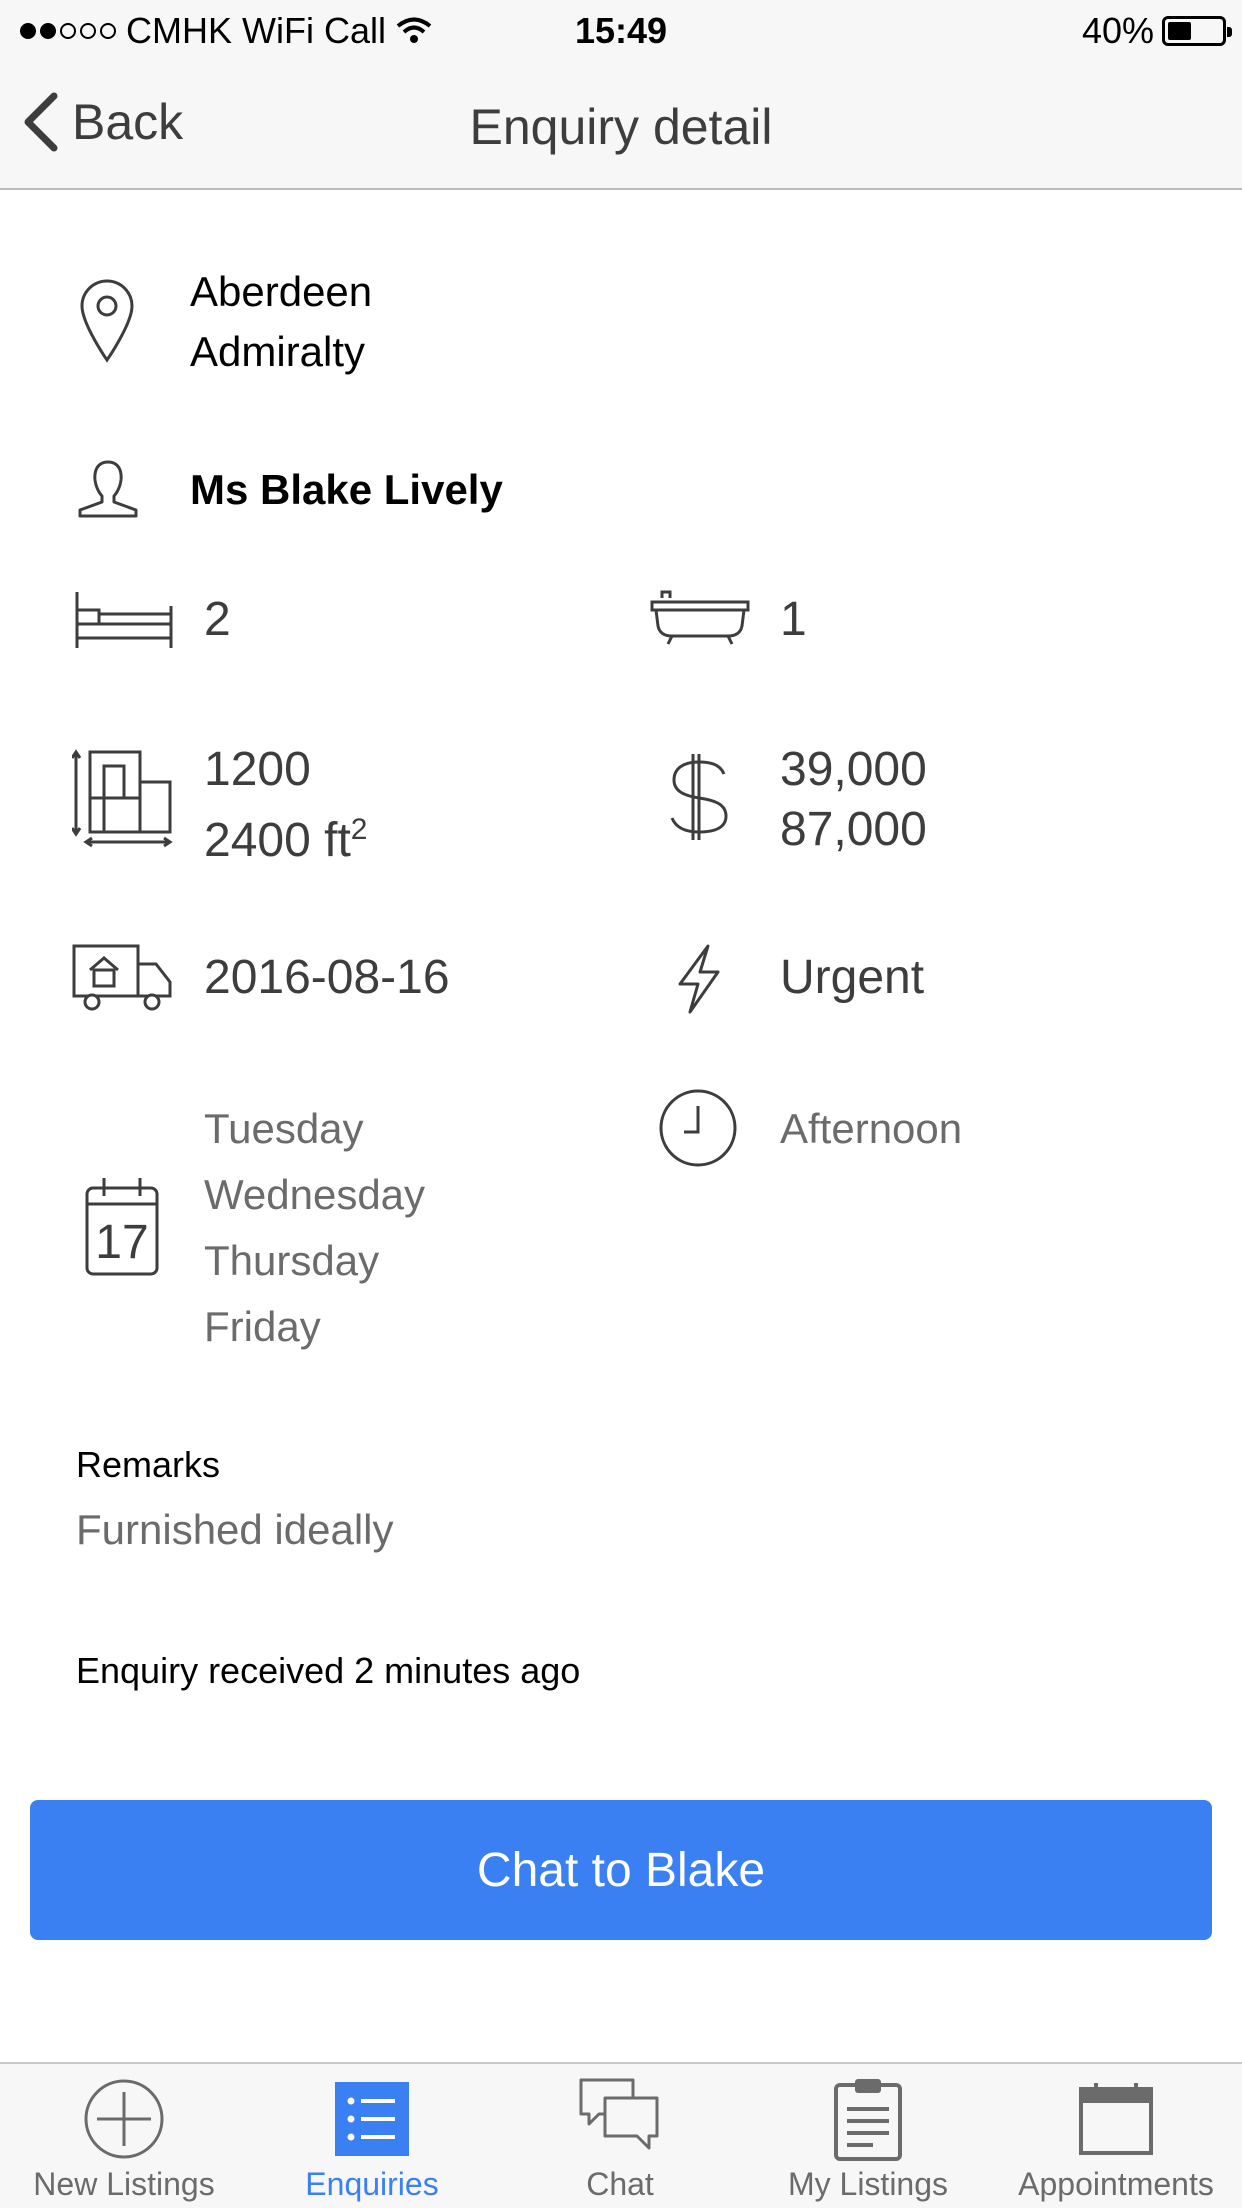  Describe the element at coordinates (278, 351) in the screenshot. I see `location-line-2: Admiralty` at that location.